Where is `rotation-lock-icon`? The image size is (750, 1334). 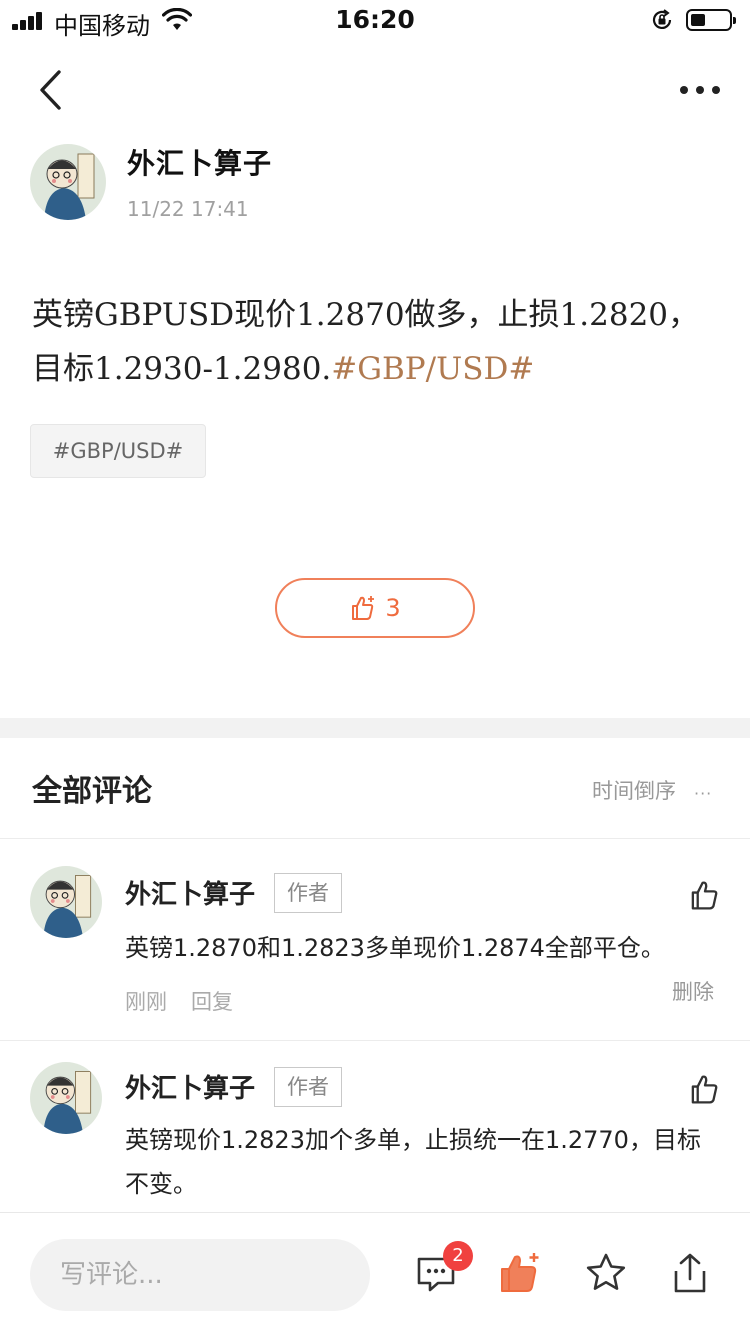 rotation-lock-icon is located at coordinates (662, 19).